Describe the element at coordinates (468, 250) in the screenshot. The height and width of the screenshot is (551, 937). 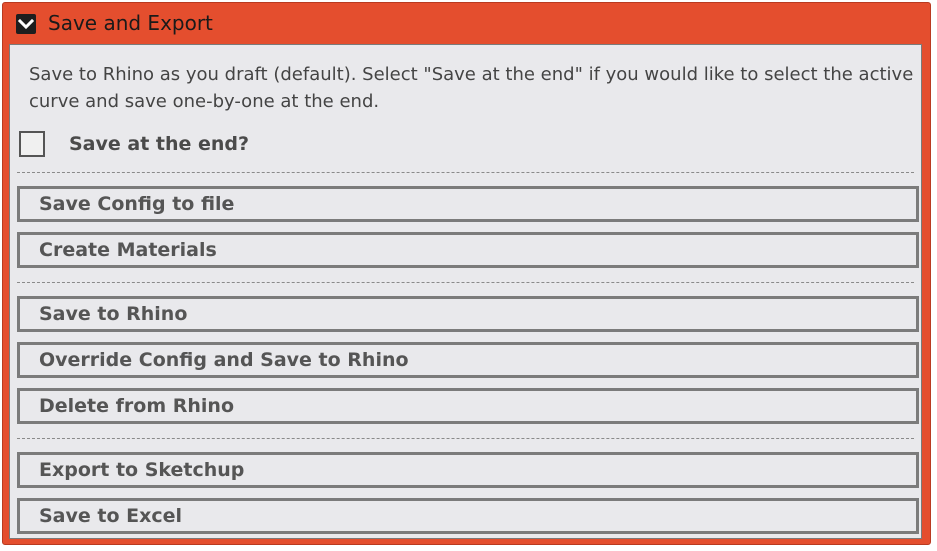
I see `create-materials-button: Create Materials` at that location.